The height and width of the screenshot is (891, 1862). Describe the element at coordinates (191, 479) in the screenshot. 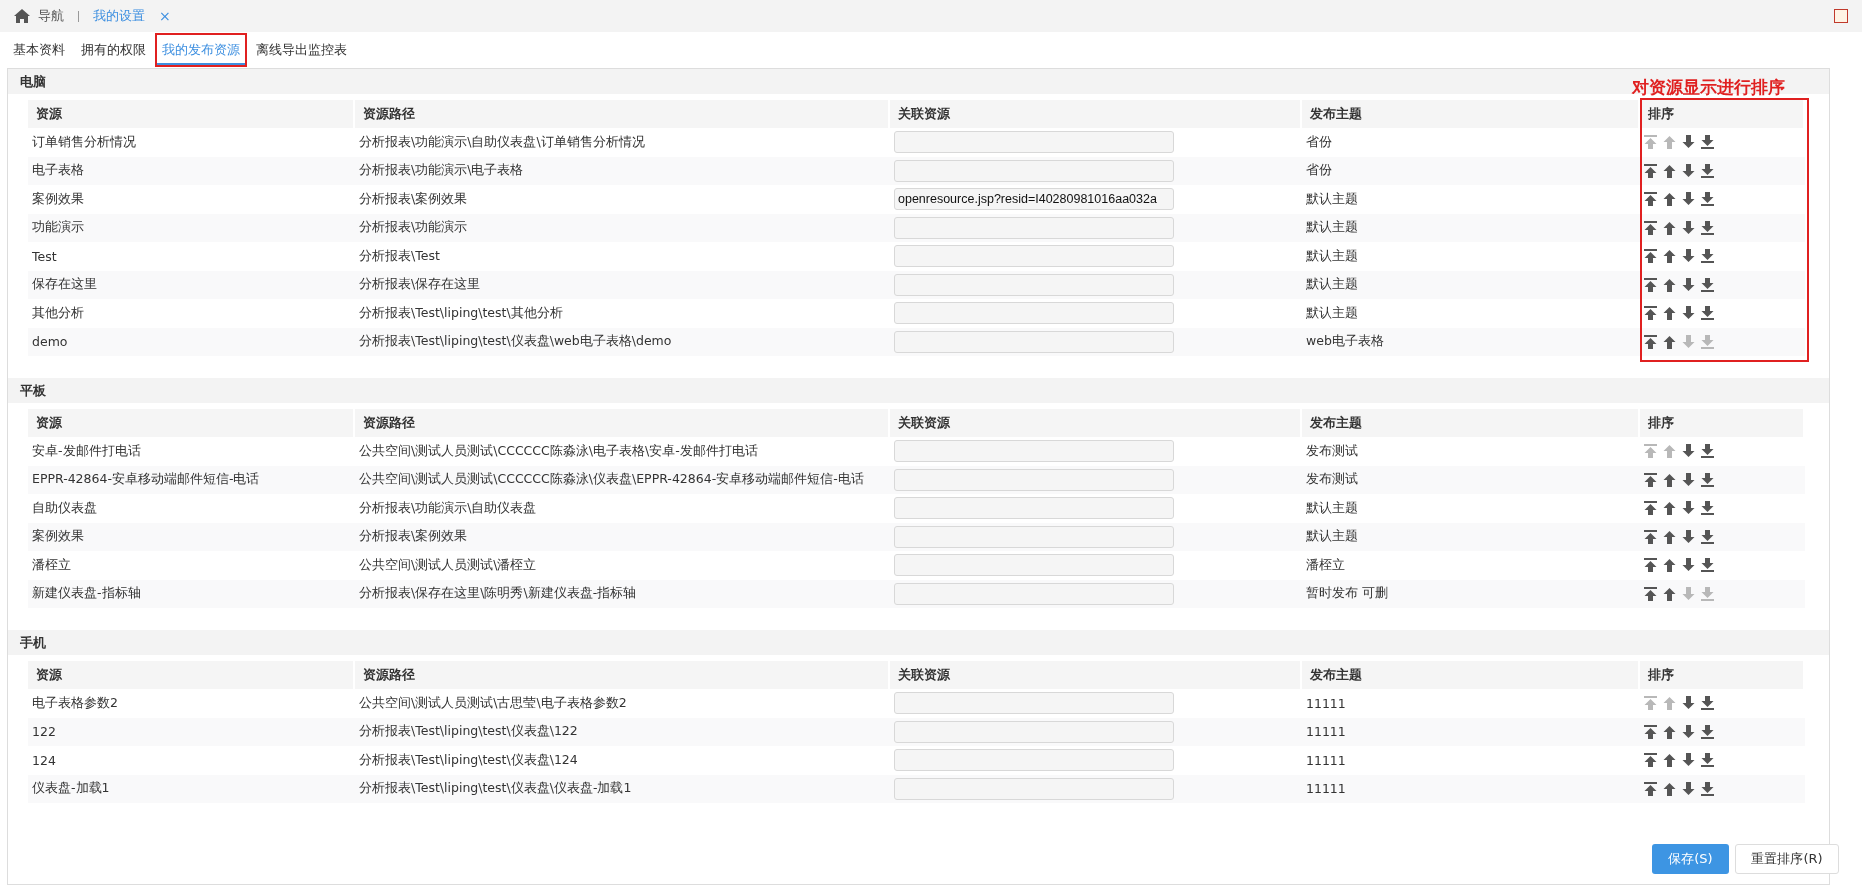

I see `table-cell: EPPR-42864-安卓移动端邮件短信-电话` at that location.